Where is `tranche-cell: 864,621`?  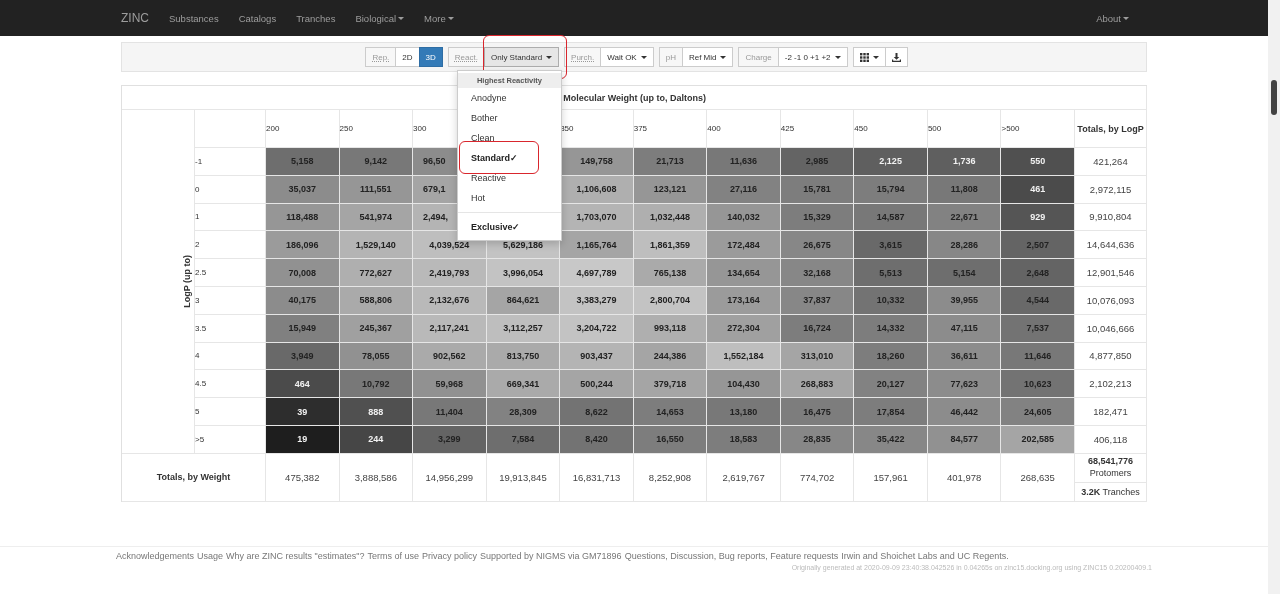 tranche-cell: 864,621 is located at coordinates (523, 301).